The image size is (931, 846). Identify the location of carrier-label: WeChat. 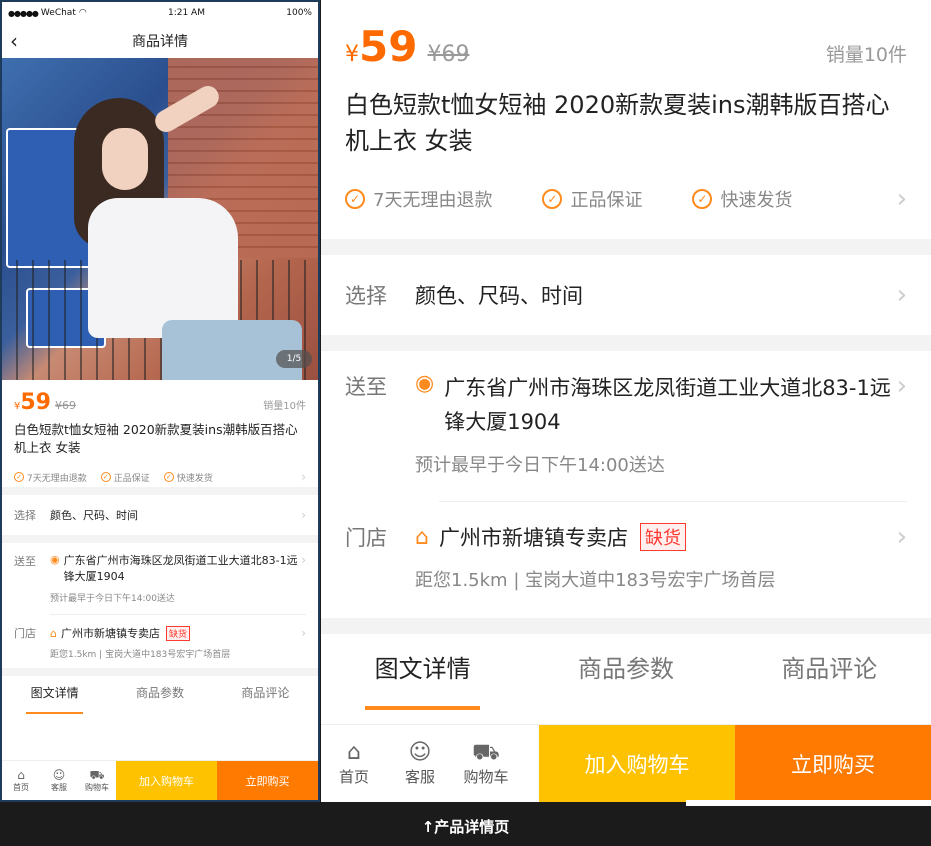
(58, 13).